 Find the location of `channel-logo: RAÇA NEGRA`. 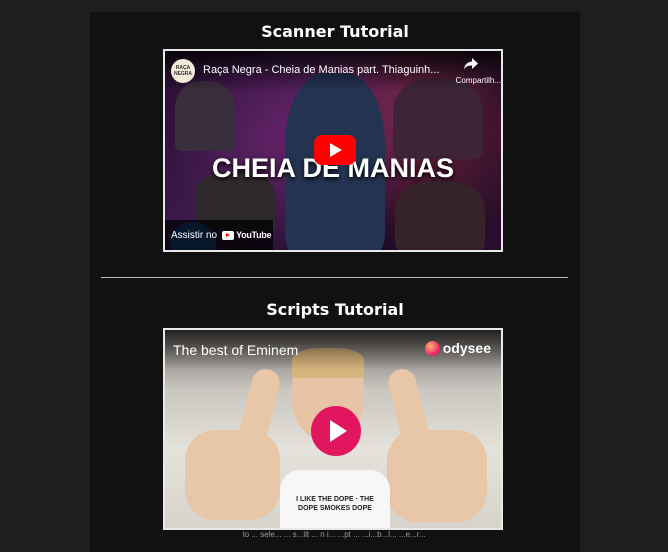

channel-logo: RAÇA NEGRA is located at coordinates (183, 71).